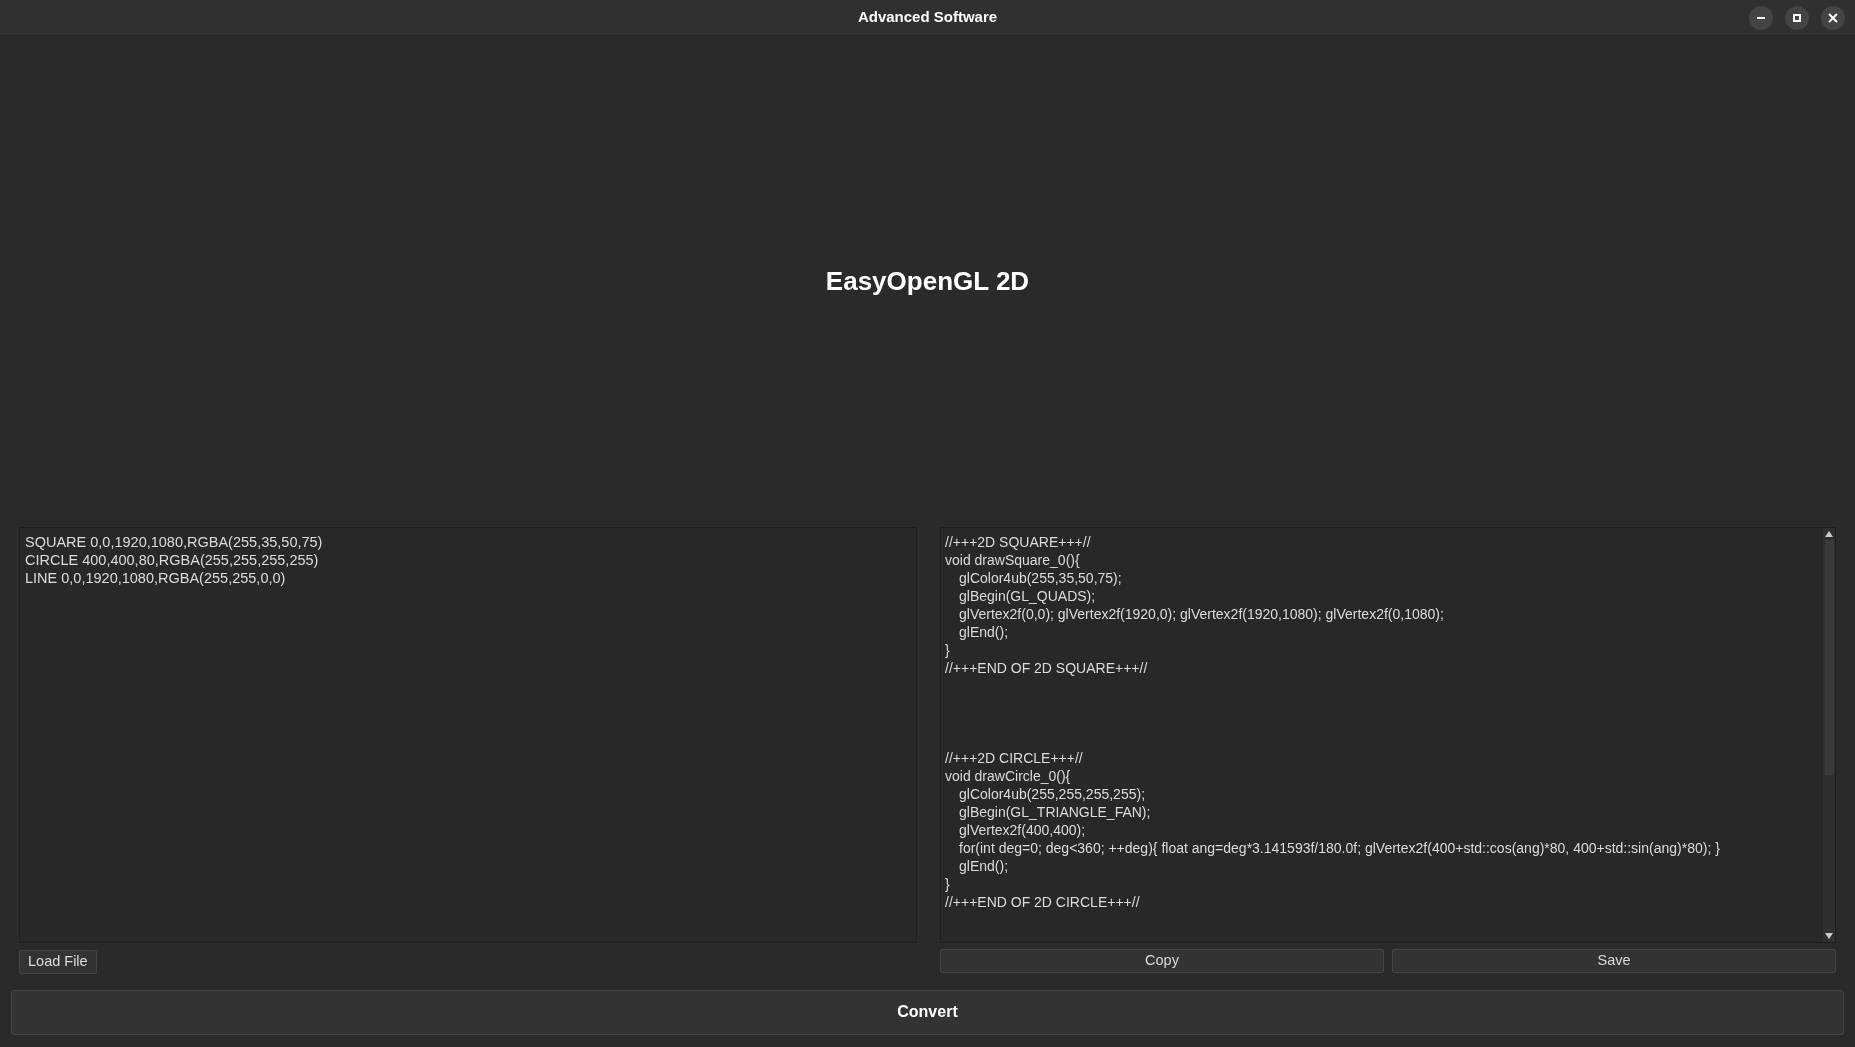  What do you see at coordinates (1797, 18) in the screenshot?
I see `maximize-button` at bounding box center [1797, 18].